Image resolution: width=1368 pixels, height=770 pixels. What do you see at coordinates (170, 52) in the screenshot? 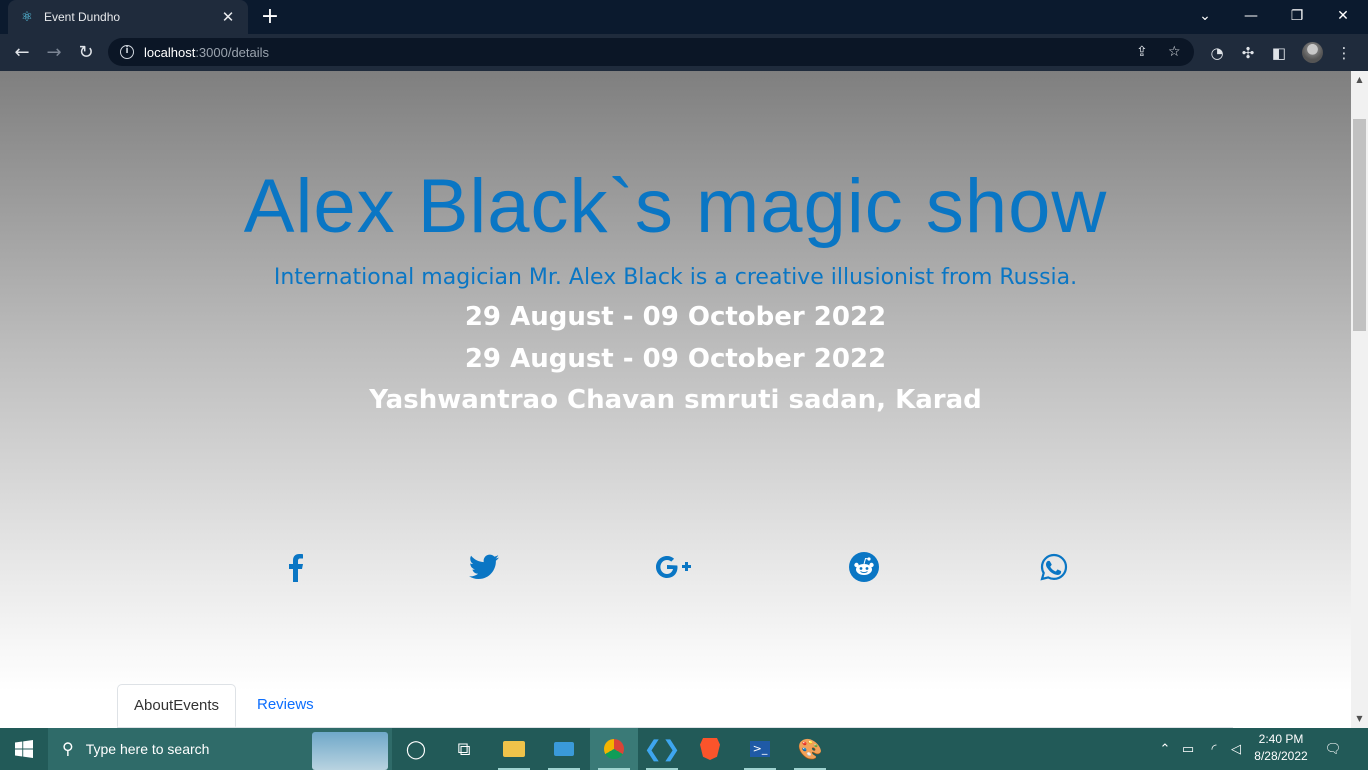
I see `url-host: localhost` at bounding box center [170, 52].